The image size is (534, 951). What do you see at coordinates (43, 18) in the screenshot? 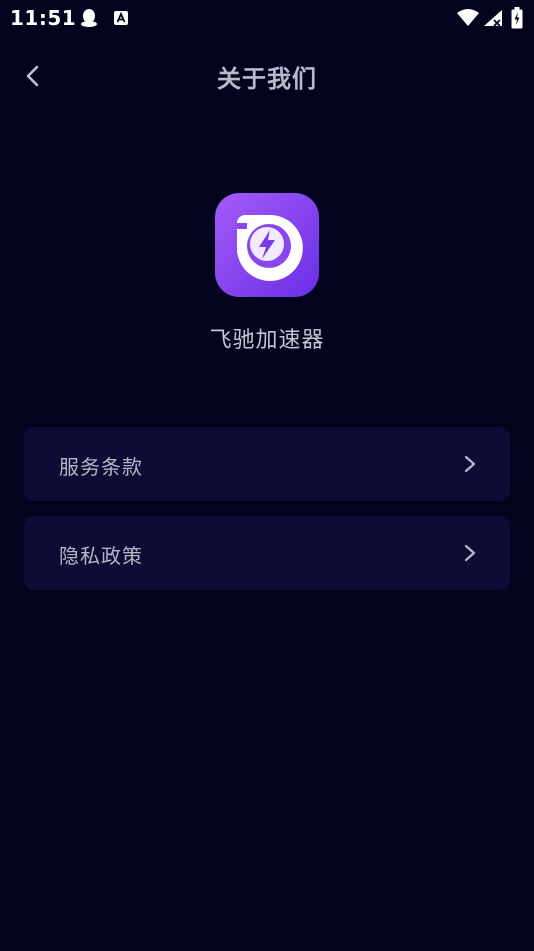
I see `status-time: 11:51` at bounding box center [43, 18].